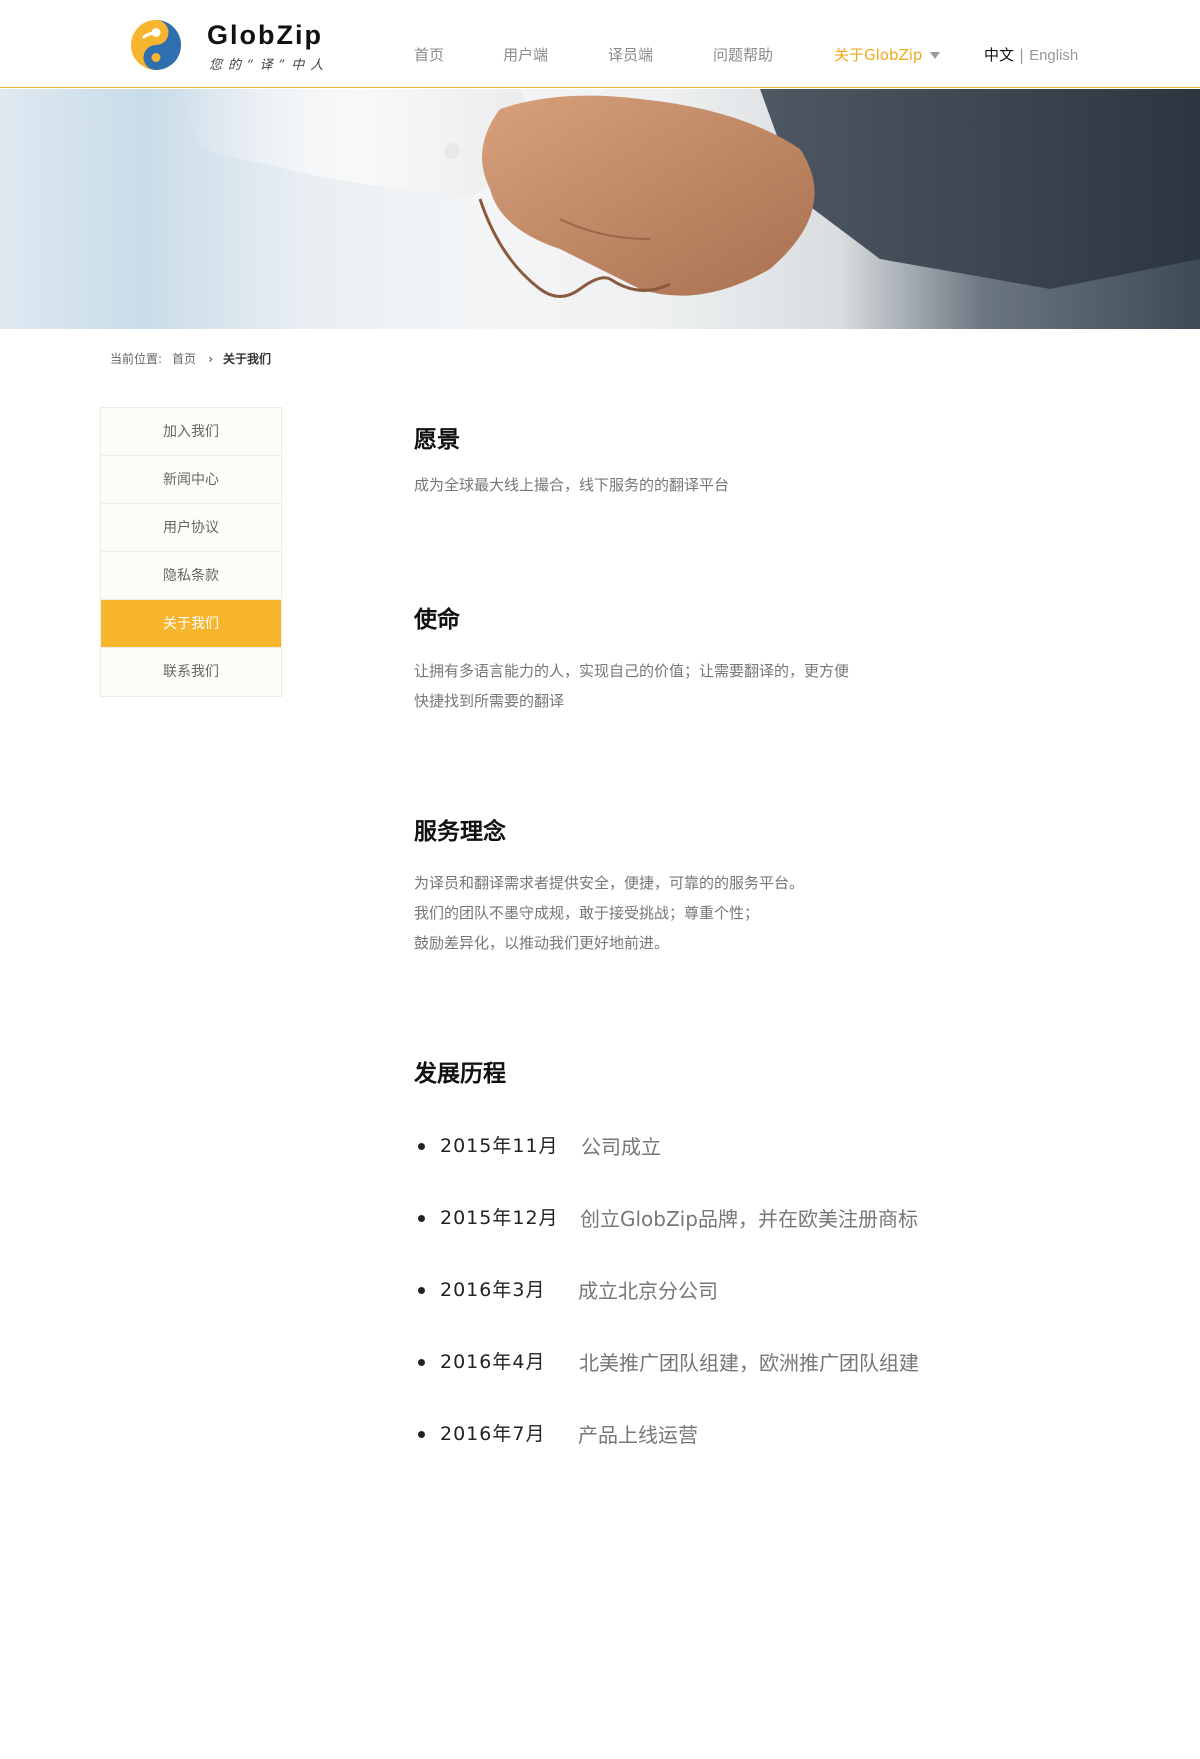  I want to click on nav-about: 关于GlobZip, so click(887, 54).